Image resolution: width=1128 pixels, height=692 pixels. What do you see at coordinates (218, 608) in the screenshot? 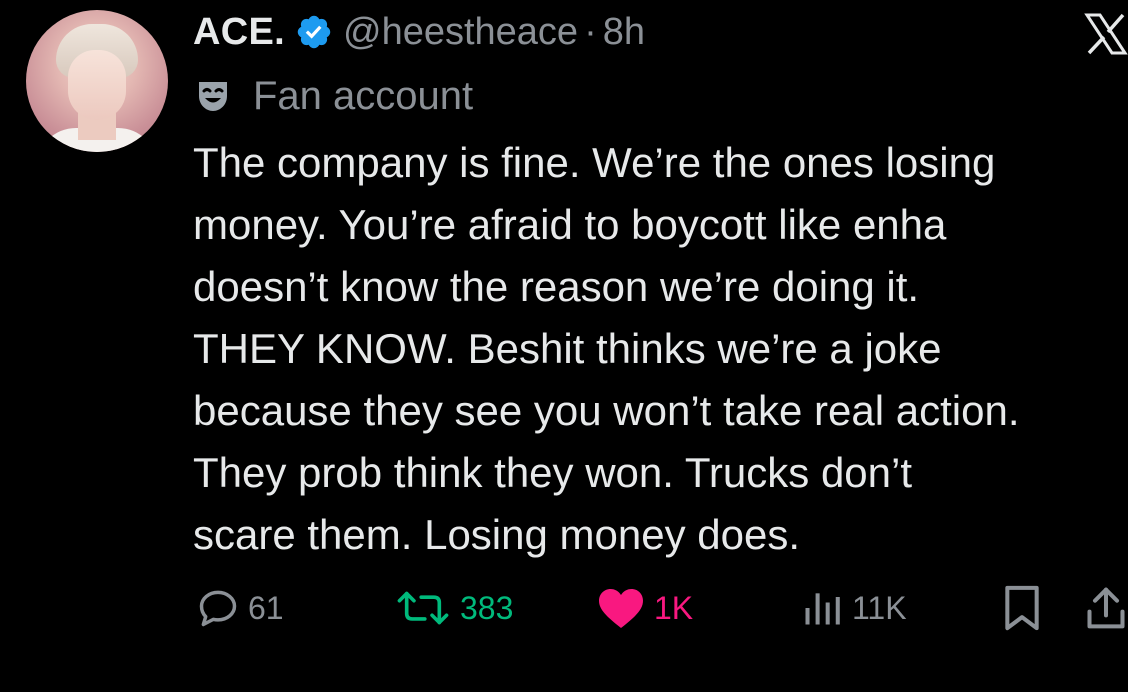
I see `reply-icon` at bounding box center [218, 608].